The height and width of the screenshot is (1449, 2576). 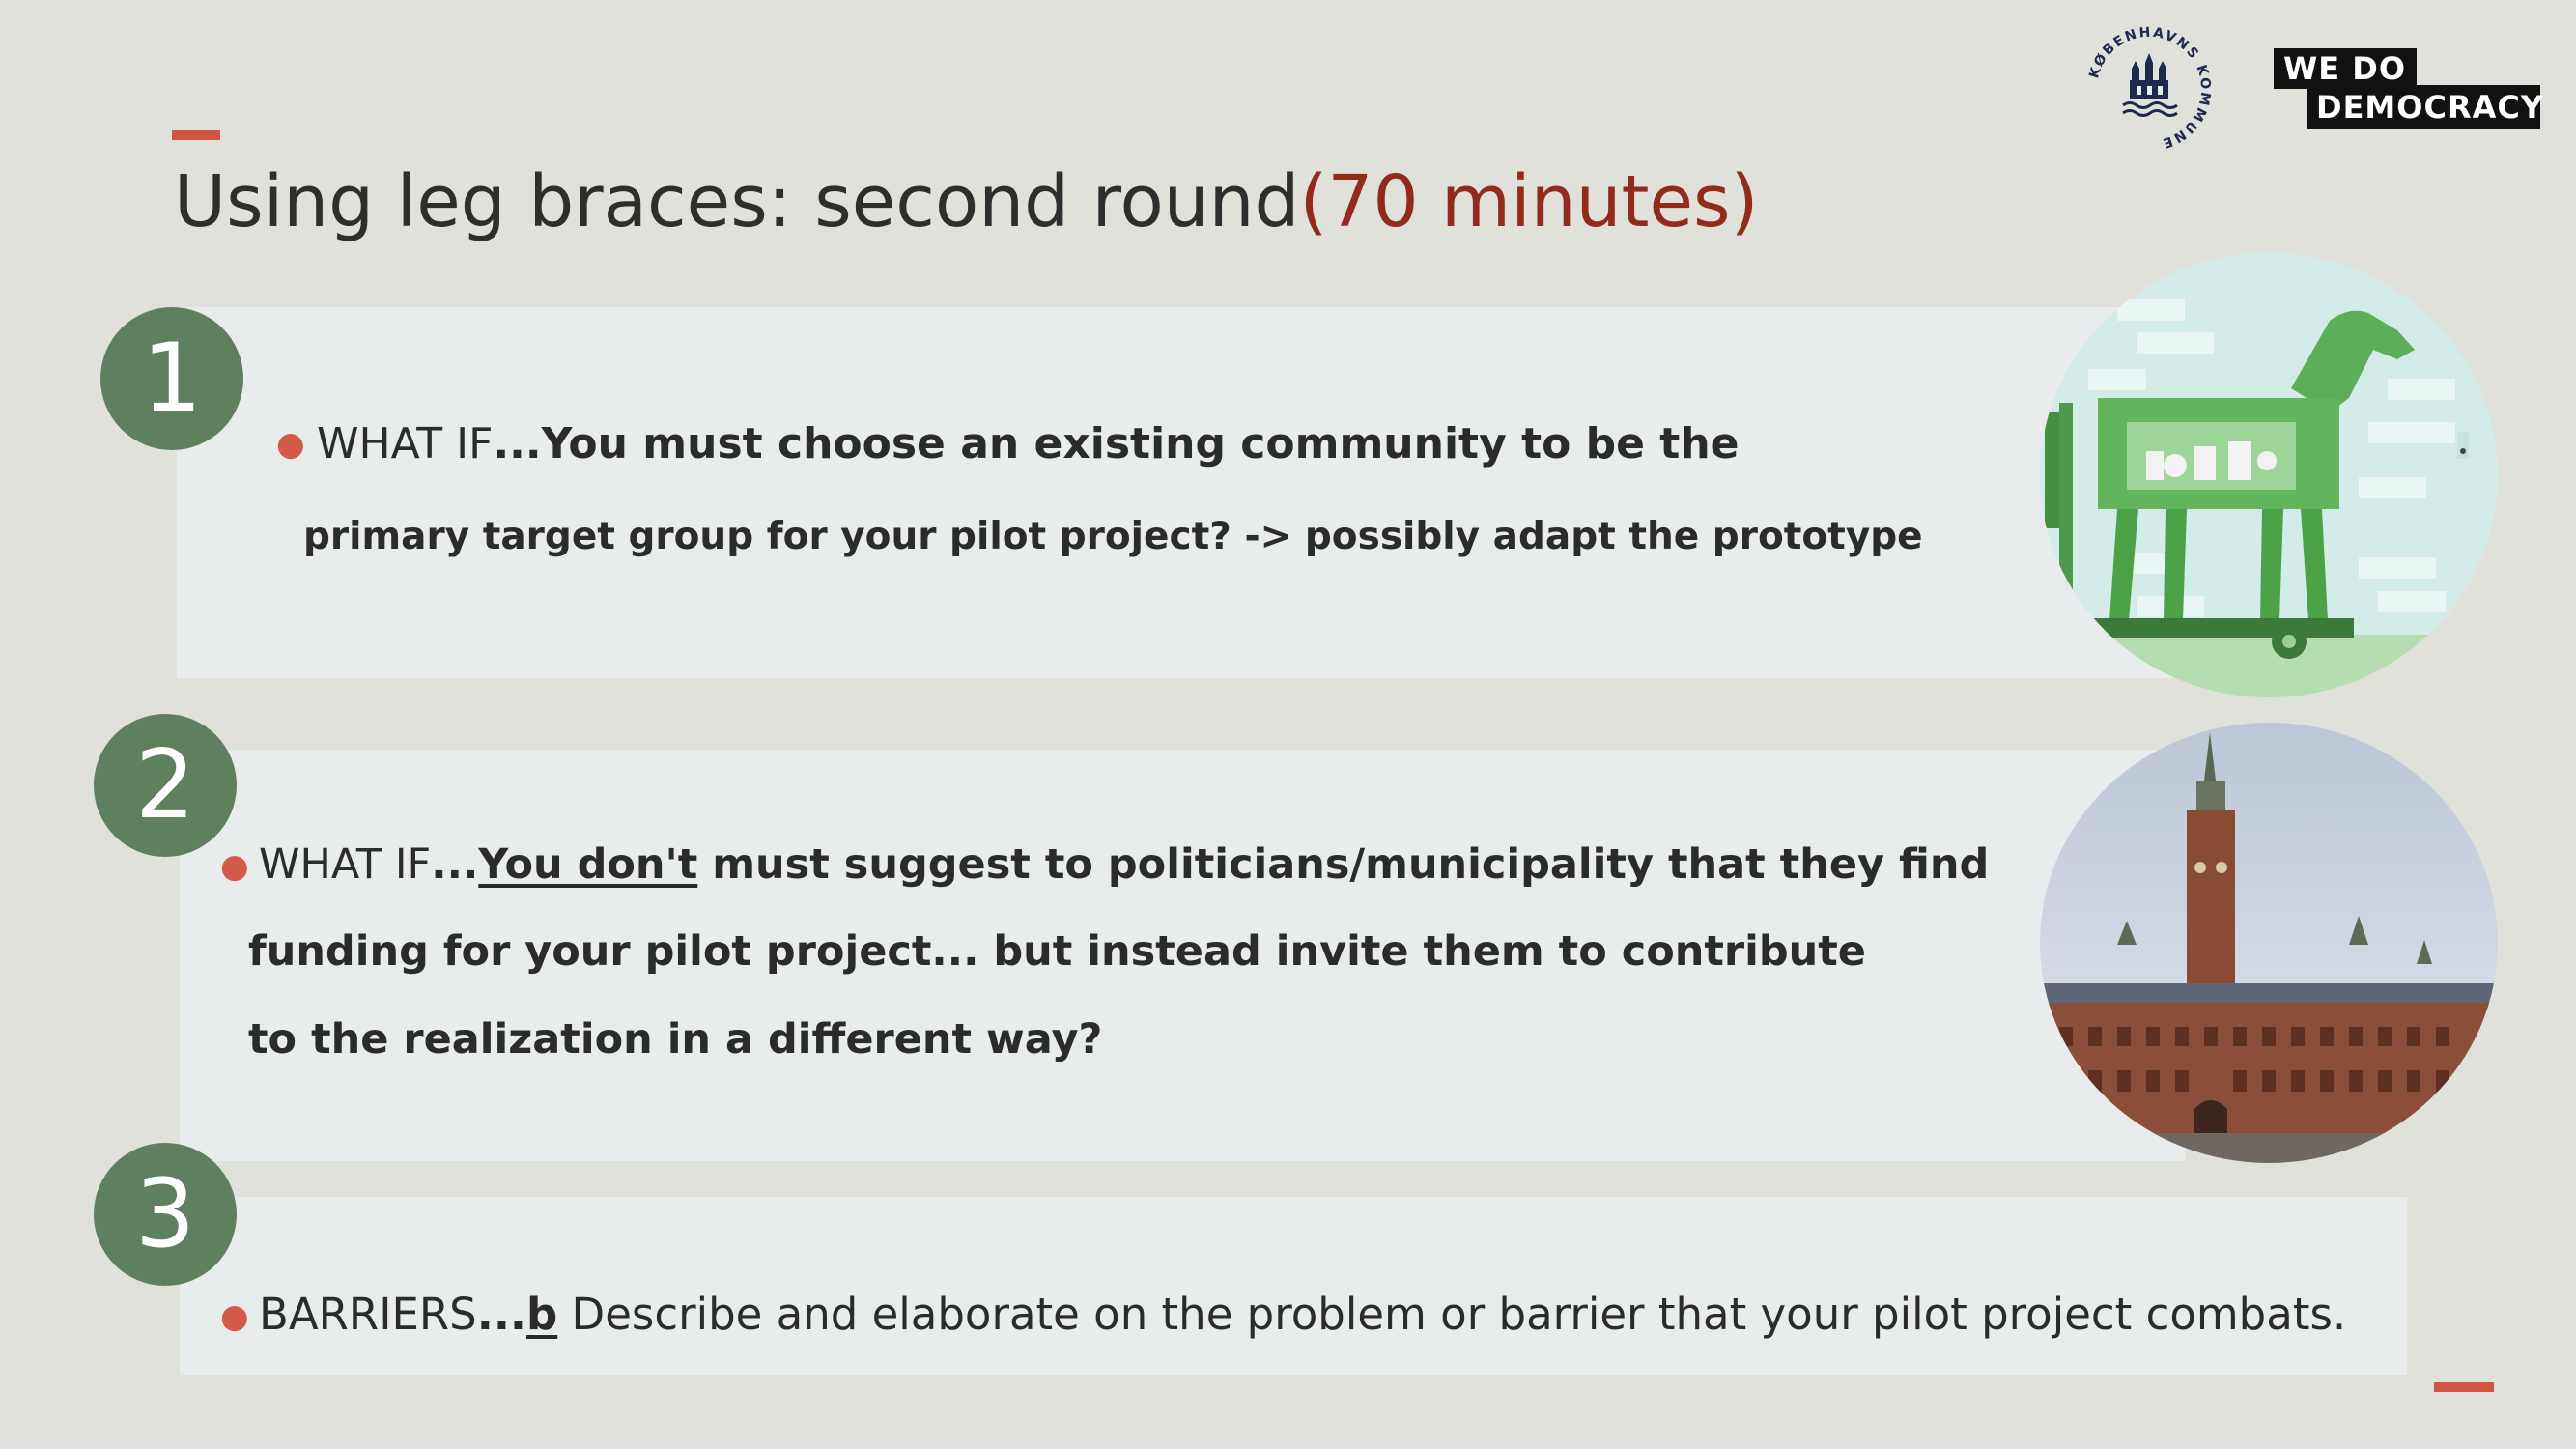 I want to click on wedo-logo-line2: DEMOCRACY, so click(x=2425, y=107).